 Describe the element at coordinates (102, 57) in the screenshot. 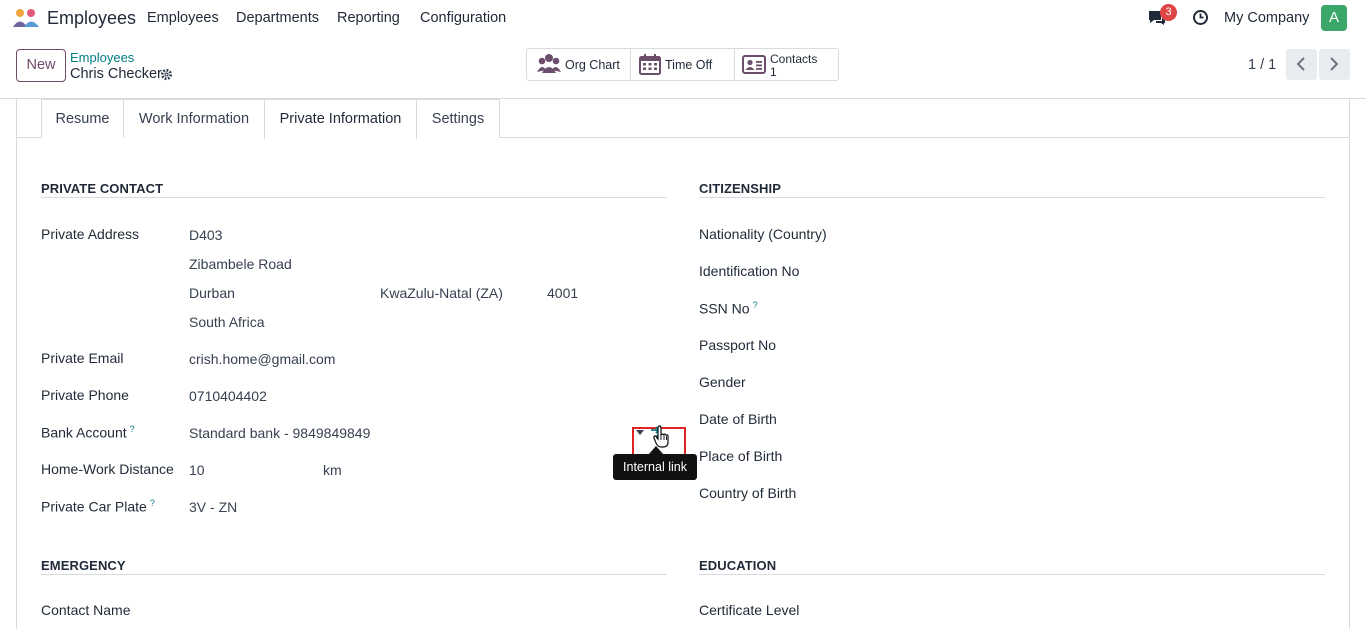

I see `breadcrumb-employees: Employees` at that location.